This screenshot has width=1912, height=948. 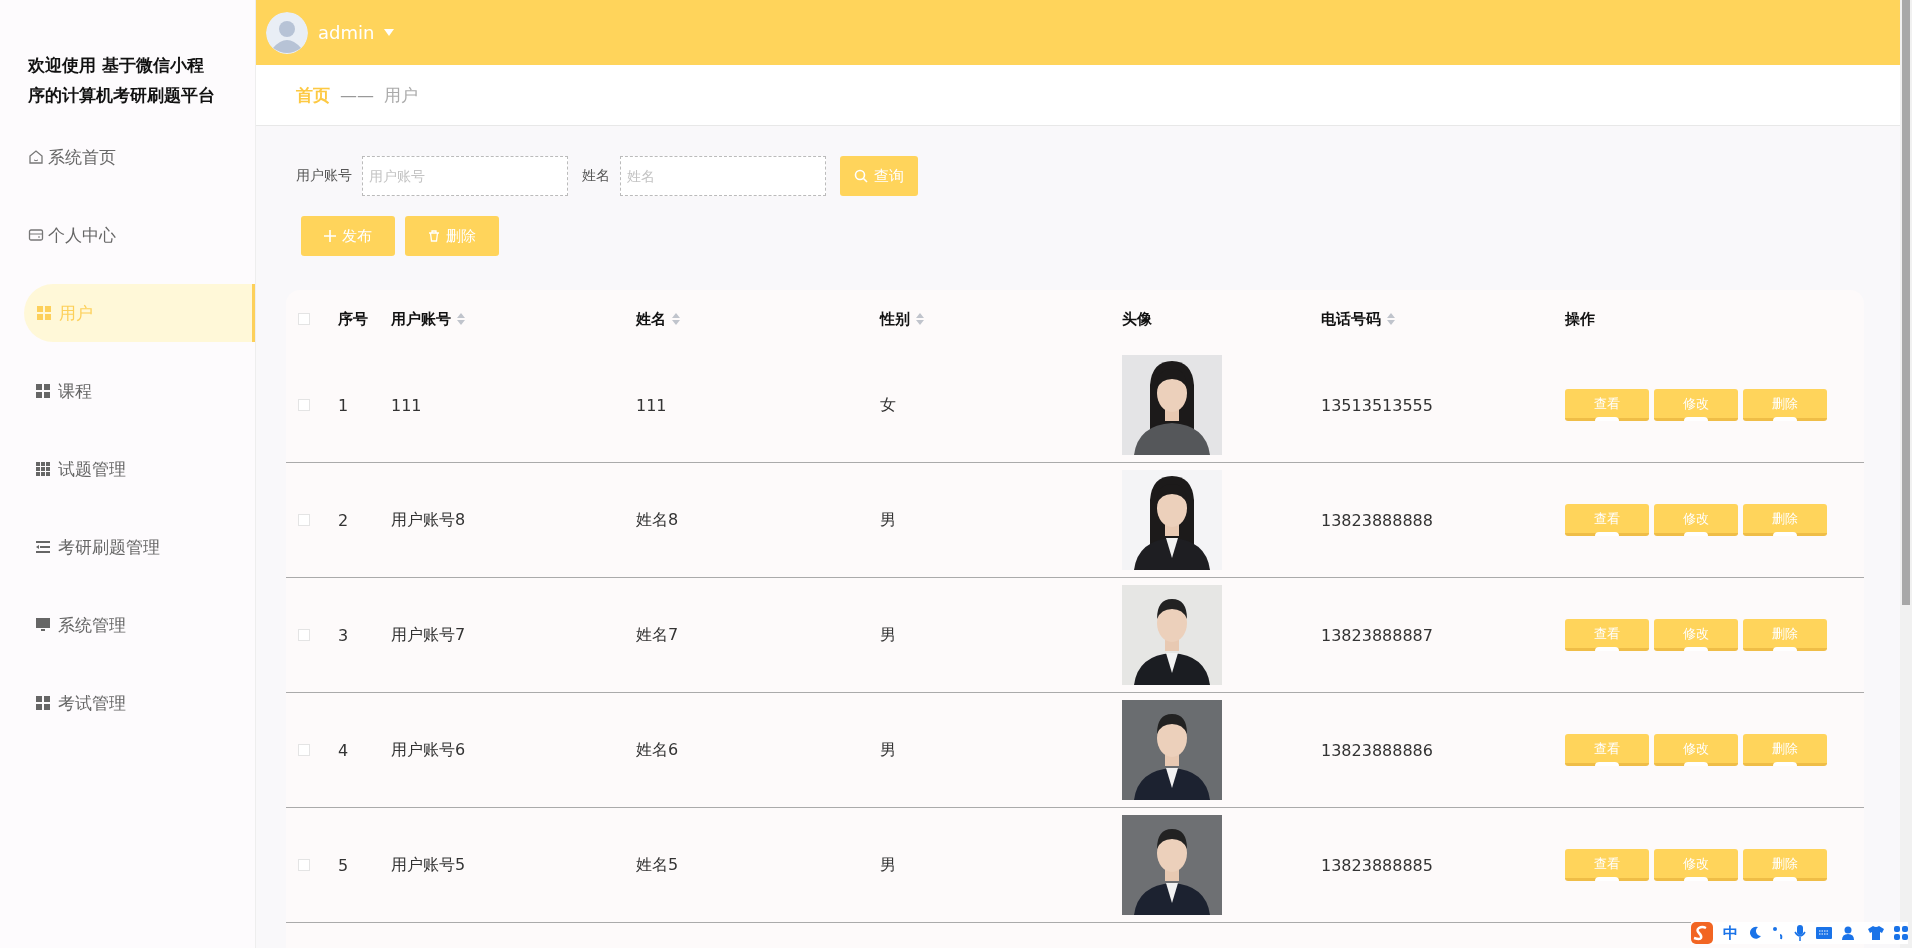 What do you see at coordinates (353, 319) in the screenshot?
I see `column-header: 序号` at bounding box center [353, 319].